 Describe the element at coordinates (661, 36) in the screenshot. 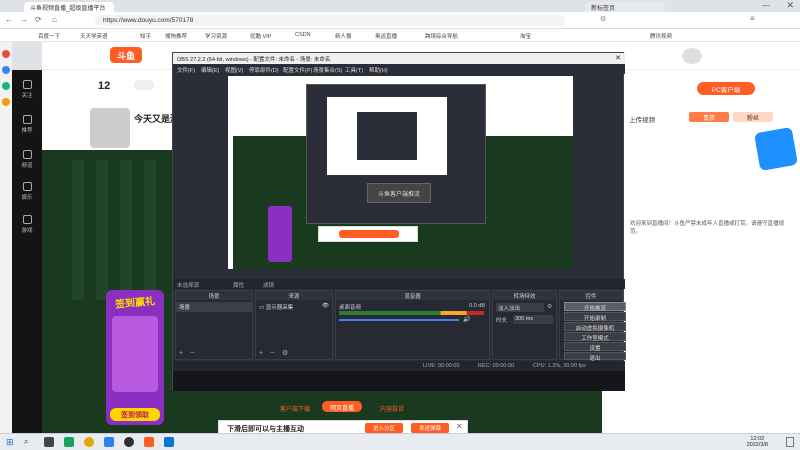

I see `bookmark-item: 腾讯视频` at that location.